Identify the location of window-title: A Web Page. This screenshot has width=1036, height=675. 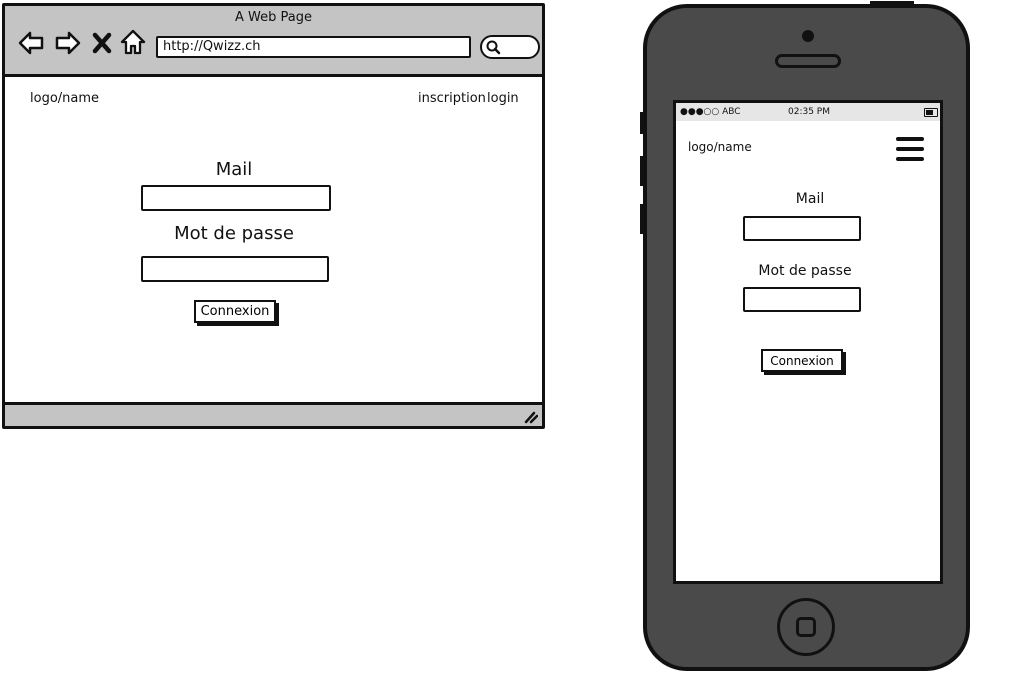
(273, 17).